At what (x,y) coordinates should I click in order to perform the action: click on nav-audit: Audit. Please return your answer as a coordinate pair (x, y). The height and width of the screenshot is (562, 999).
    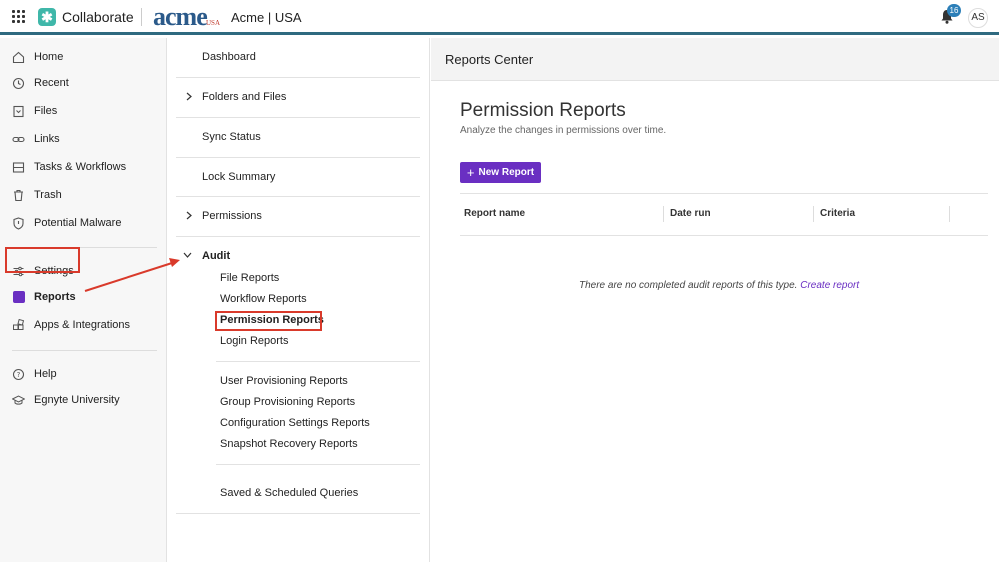
    Looking at the image, I should click on (324, 256).